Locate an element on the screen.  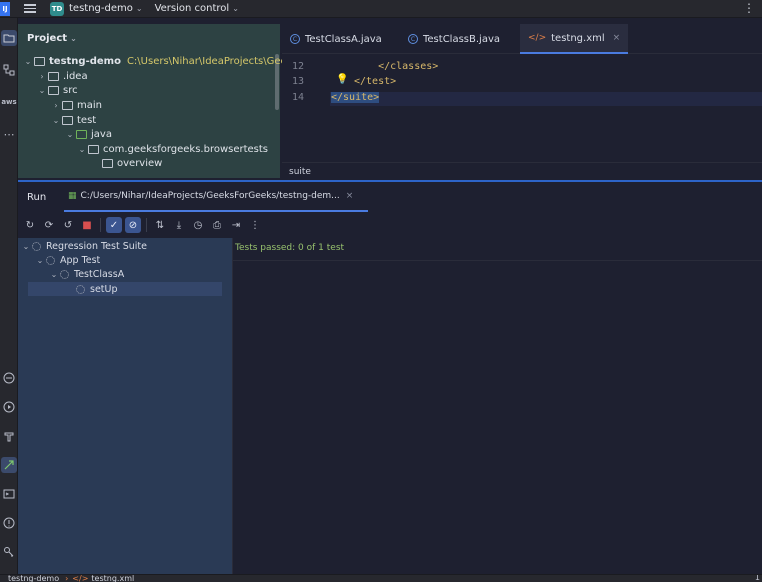
sort-alphabetically-icon: ⇅ is located at coordinates (160, 225).